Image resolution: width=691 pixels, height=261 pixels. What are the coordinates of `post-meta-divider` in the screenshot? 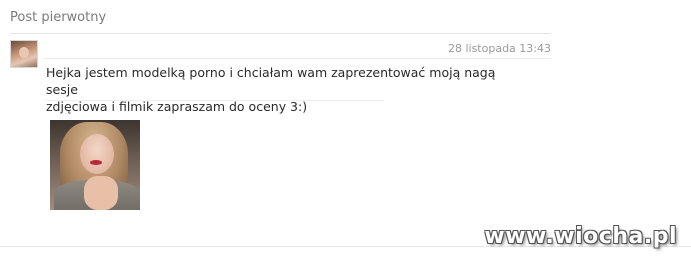 It's located at (297, 58).